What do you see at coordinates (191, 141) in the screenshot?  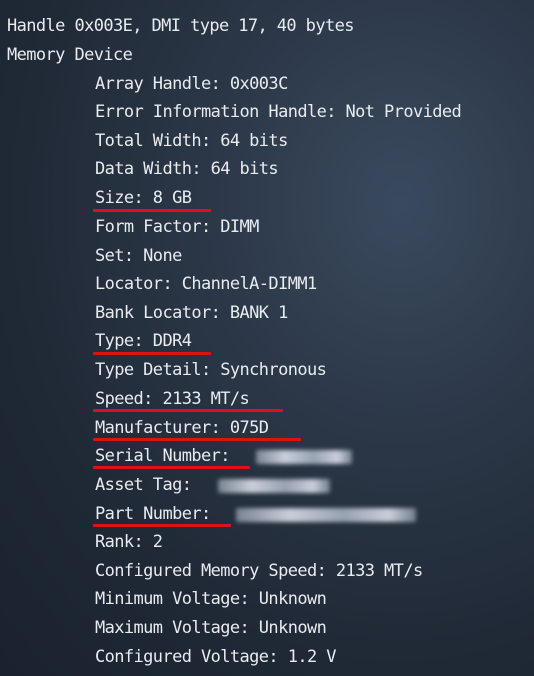 I see `field-total-width: Total Width: 64 bits` at bounding box center [191, 141].